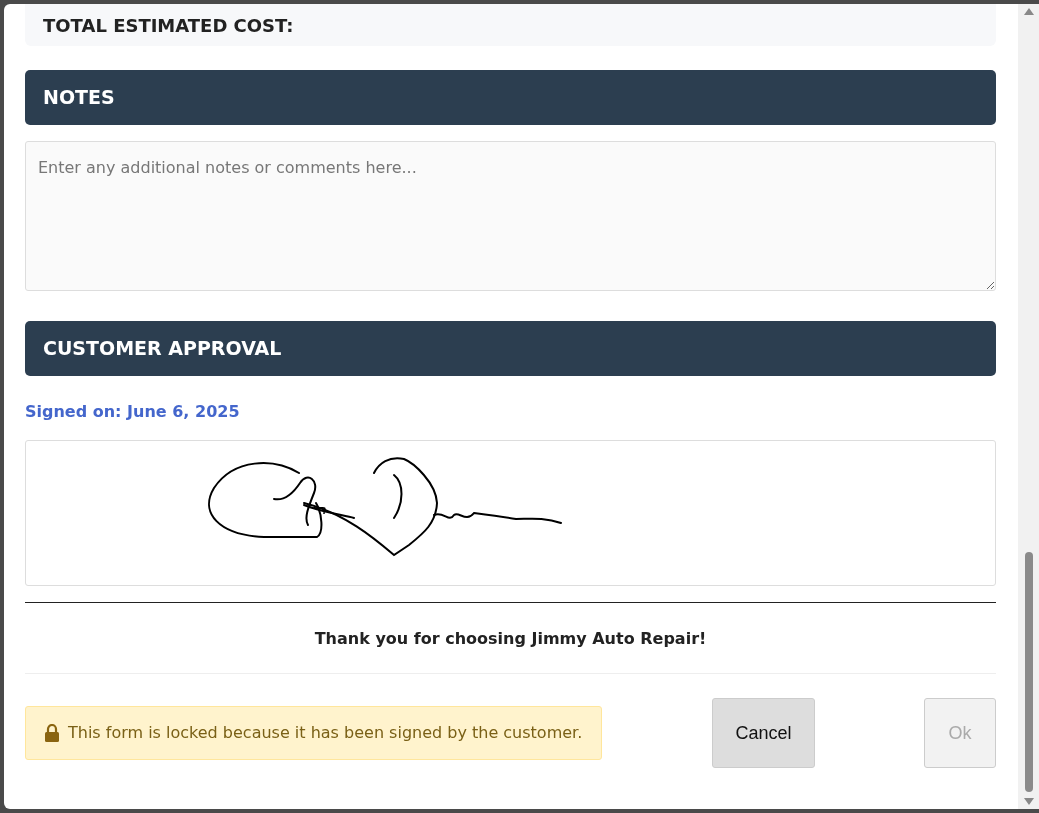 The image size is (1039, 813). What do you see at coordinates (1028, 672) in the screenshot?
I see `scrollbar-thumb` at bounding box center [1028, 672].